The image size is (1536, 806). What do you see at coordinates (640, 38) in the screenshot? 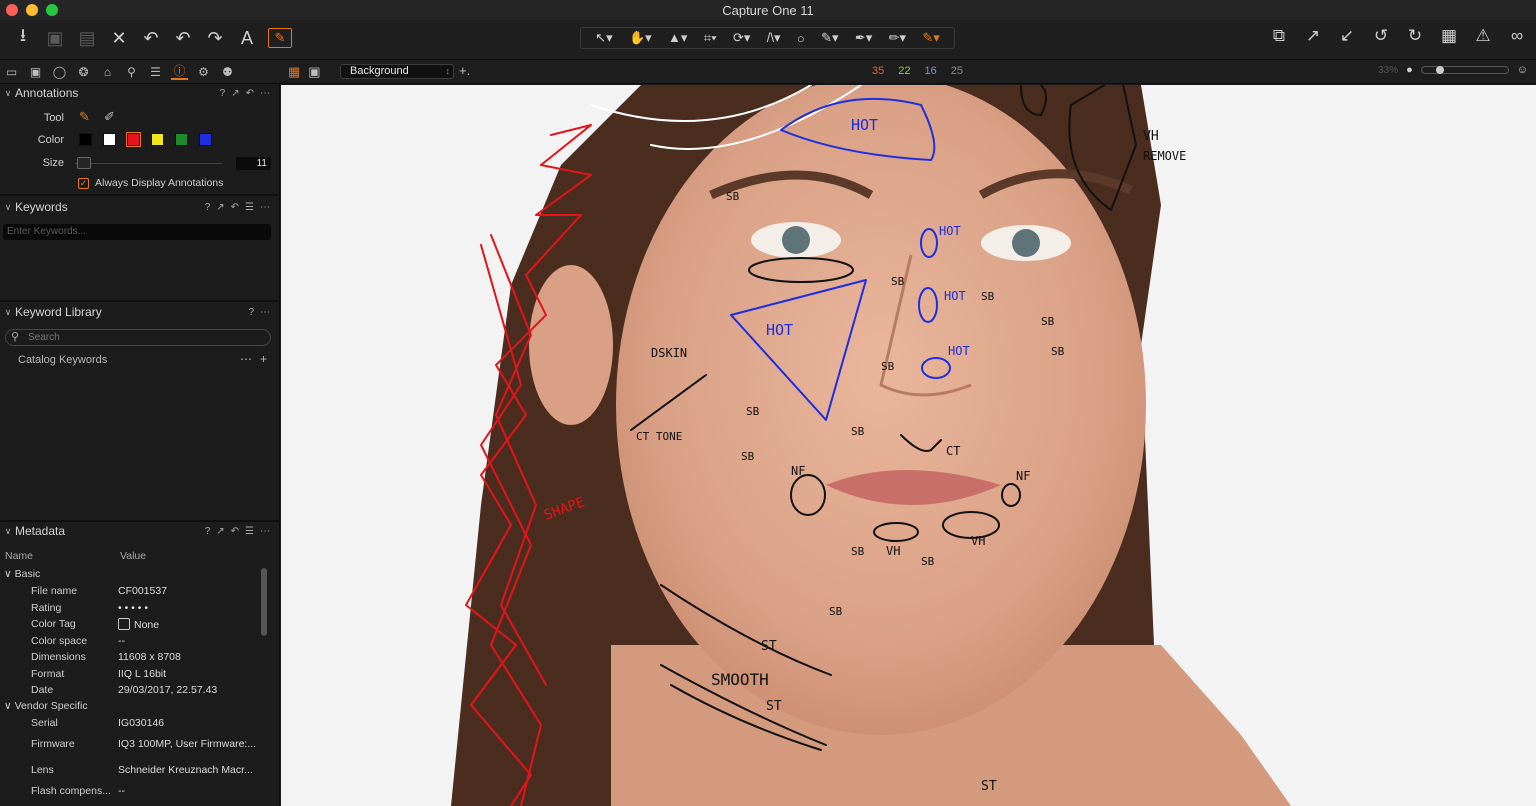
I see `hand-tool-icon: ✋▾` at bounding box center [640, 38].